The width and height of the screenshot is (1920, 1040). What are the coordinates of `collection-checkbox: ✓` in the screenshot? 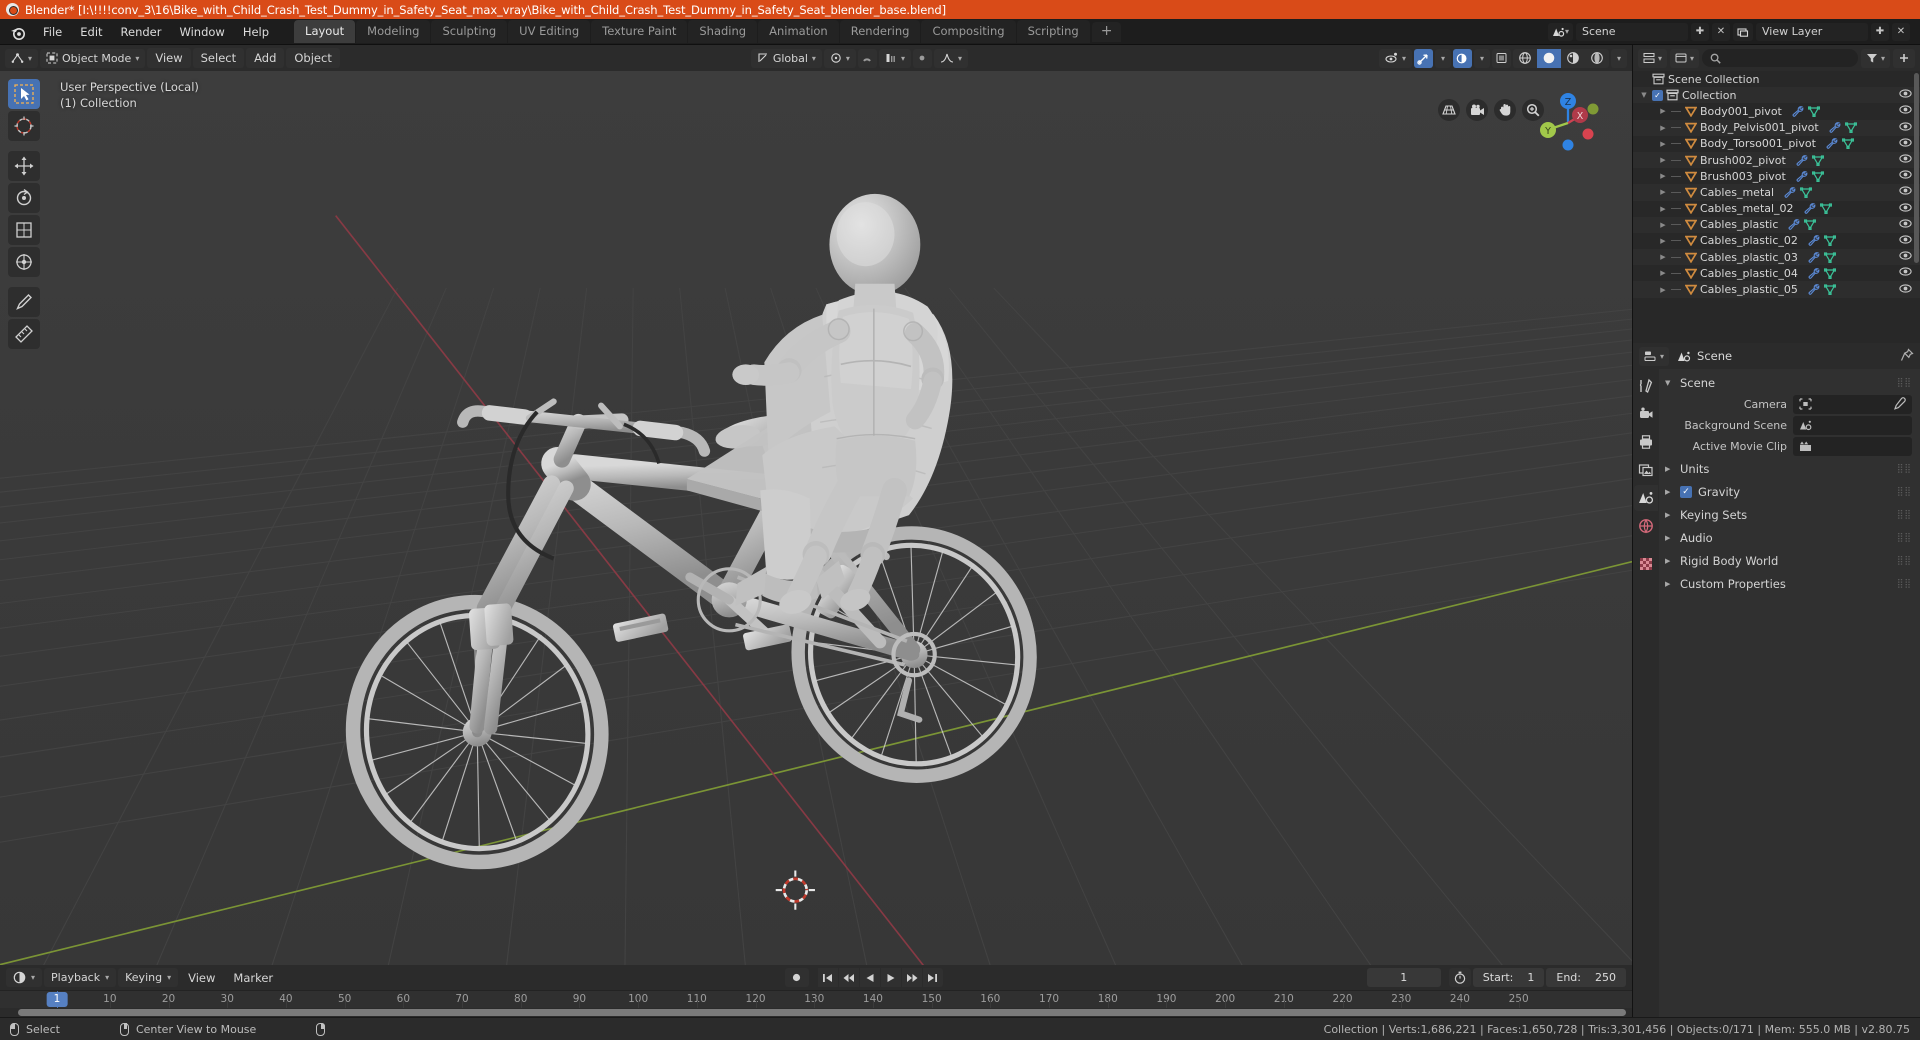 It's located at (1657, 95).